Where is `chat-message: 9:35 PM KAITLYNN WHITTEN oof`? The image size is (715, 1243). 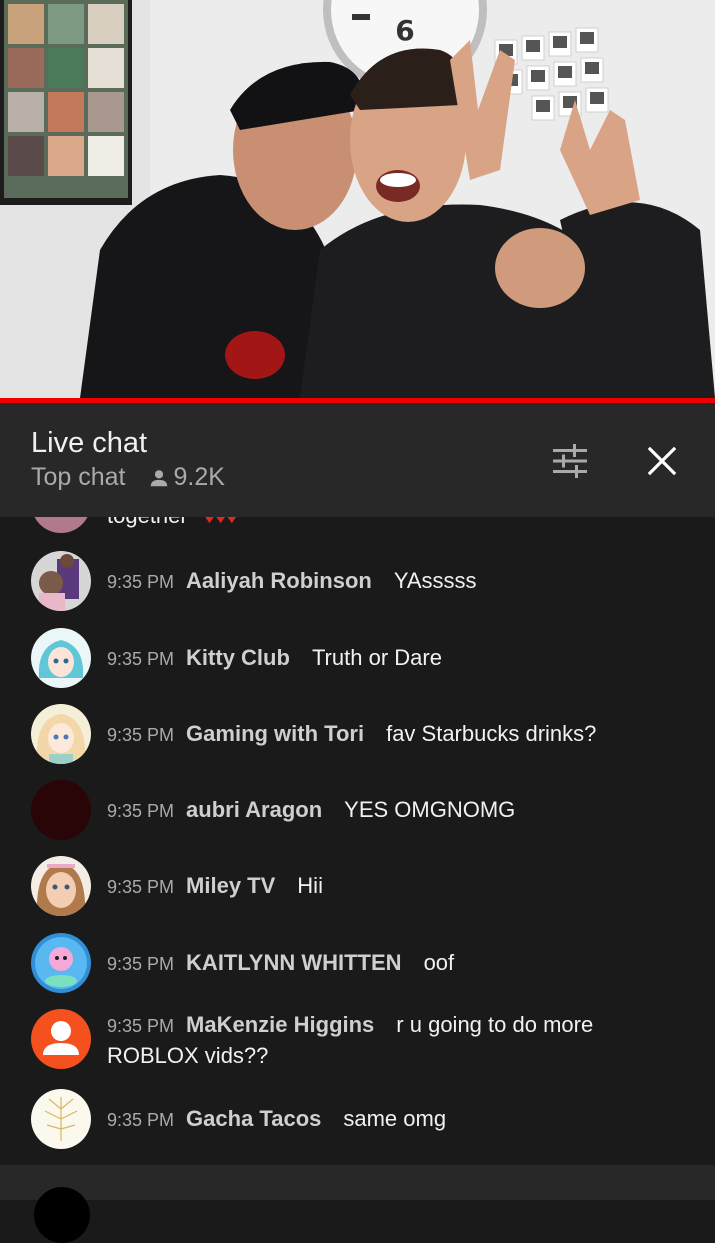 chat-message: 9:35 PM KAITLYNN WHITTEN oof is located at coordinates (357, 965).